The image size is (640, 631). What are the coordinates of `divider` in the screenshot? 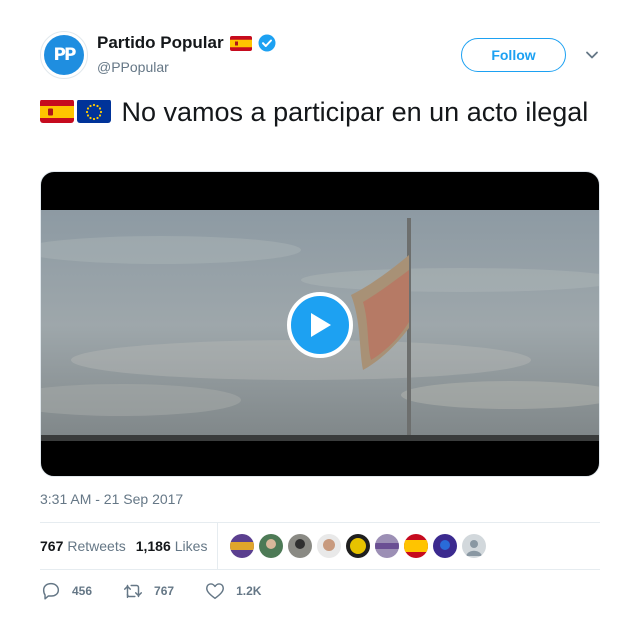 It's located at (320, 569).